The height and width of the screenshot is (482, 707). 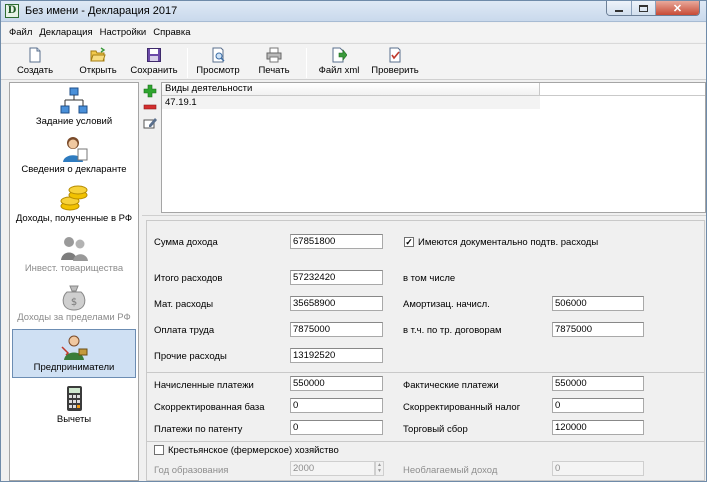 What do you see at coordinates (409, 242) in the screenshot?
I see `docs-expenses-checkbox: ✓` at bounding box center [409, 242].